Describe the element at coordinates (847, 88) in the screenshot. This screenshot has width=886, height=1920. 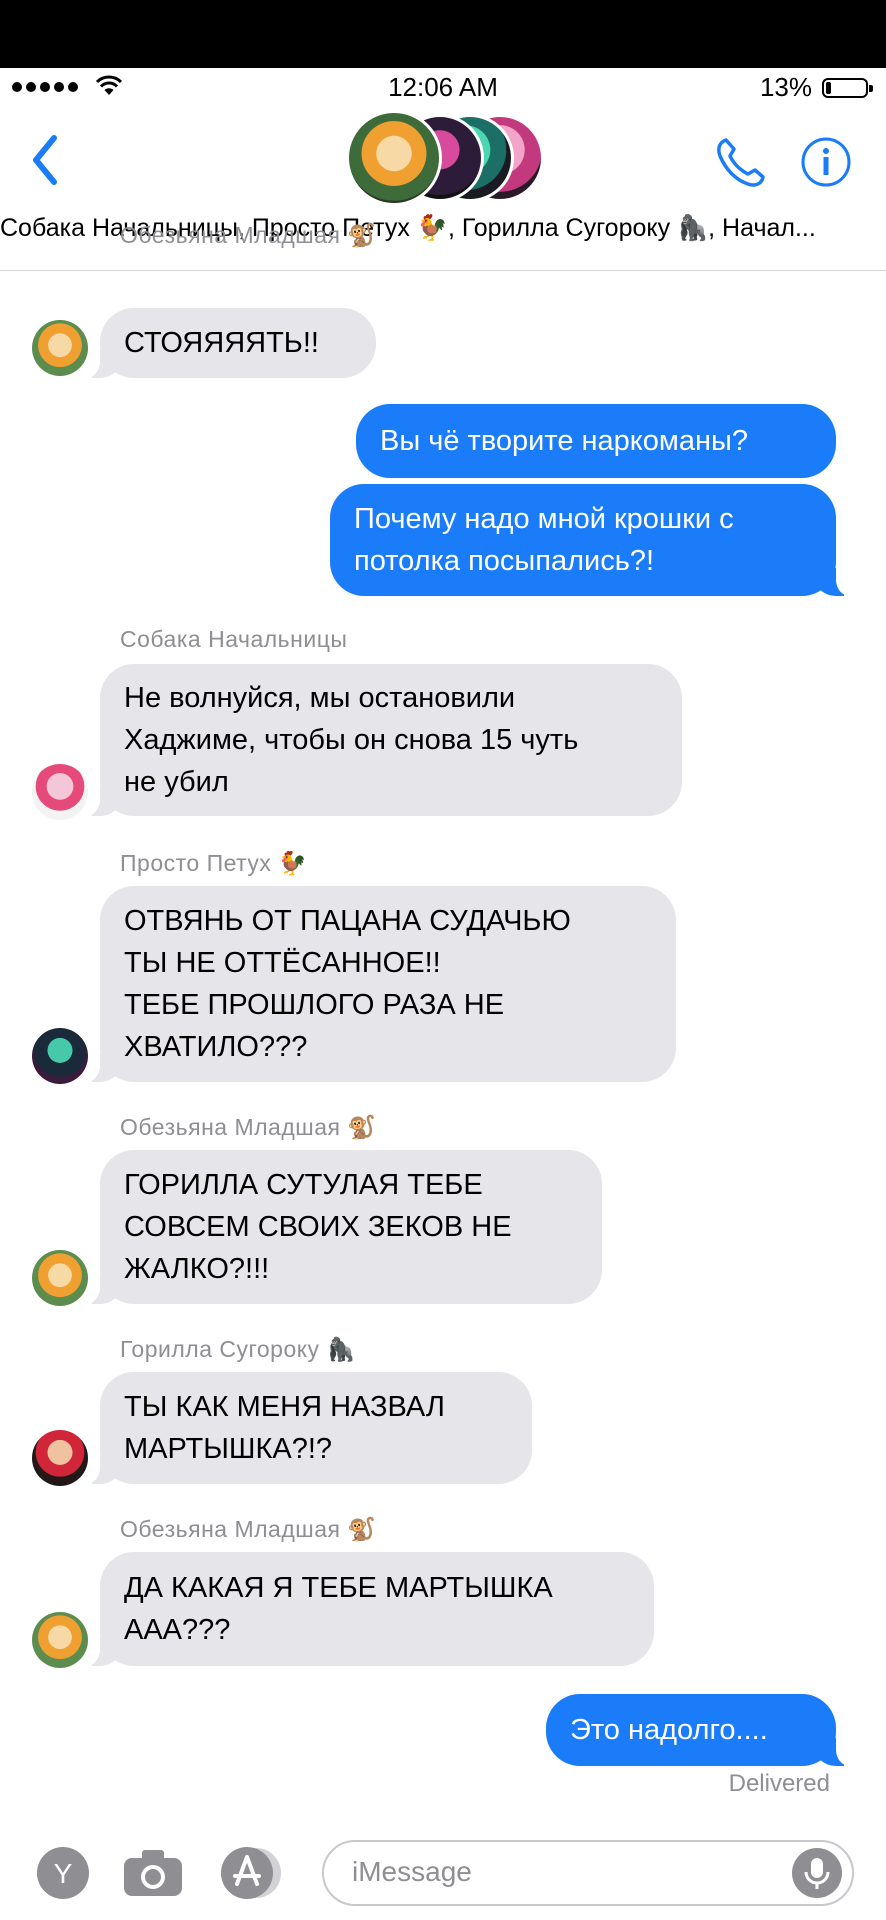
I see `battery-icon` at that location.